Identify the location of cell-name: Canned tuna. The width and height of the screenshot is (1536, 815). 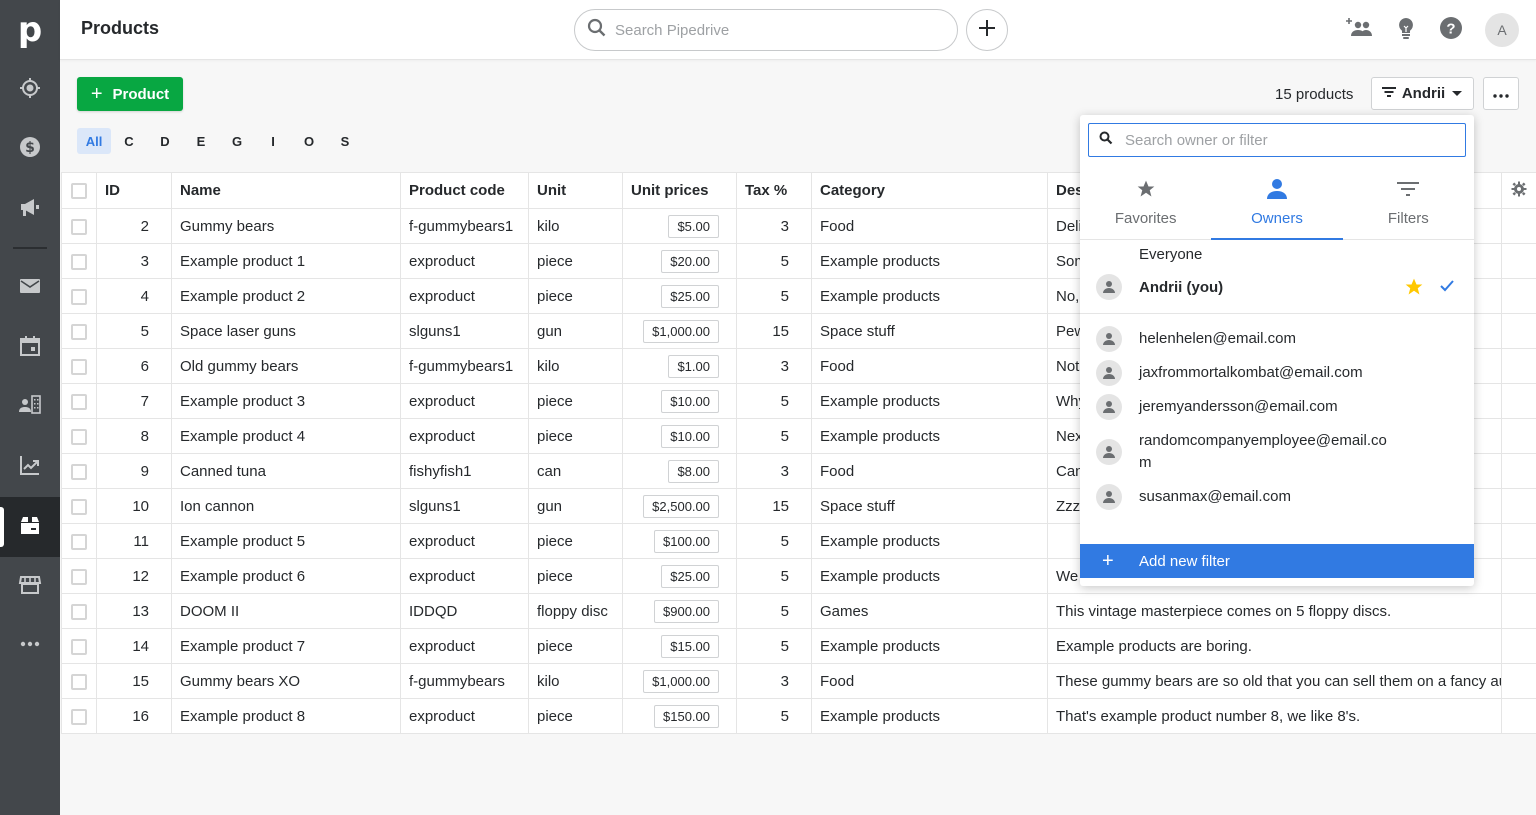
(286, 471).